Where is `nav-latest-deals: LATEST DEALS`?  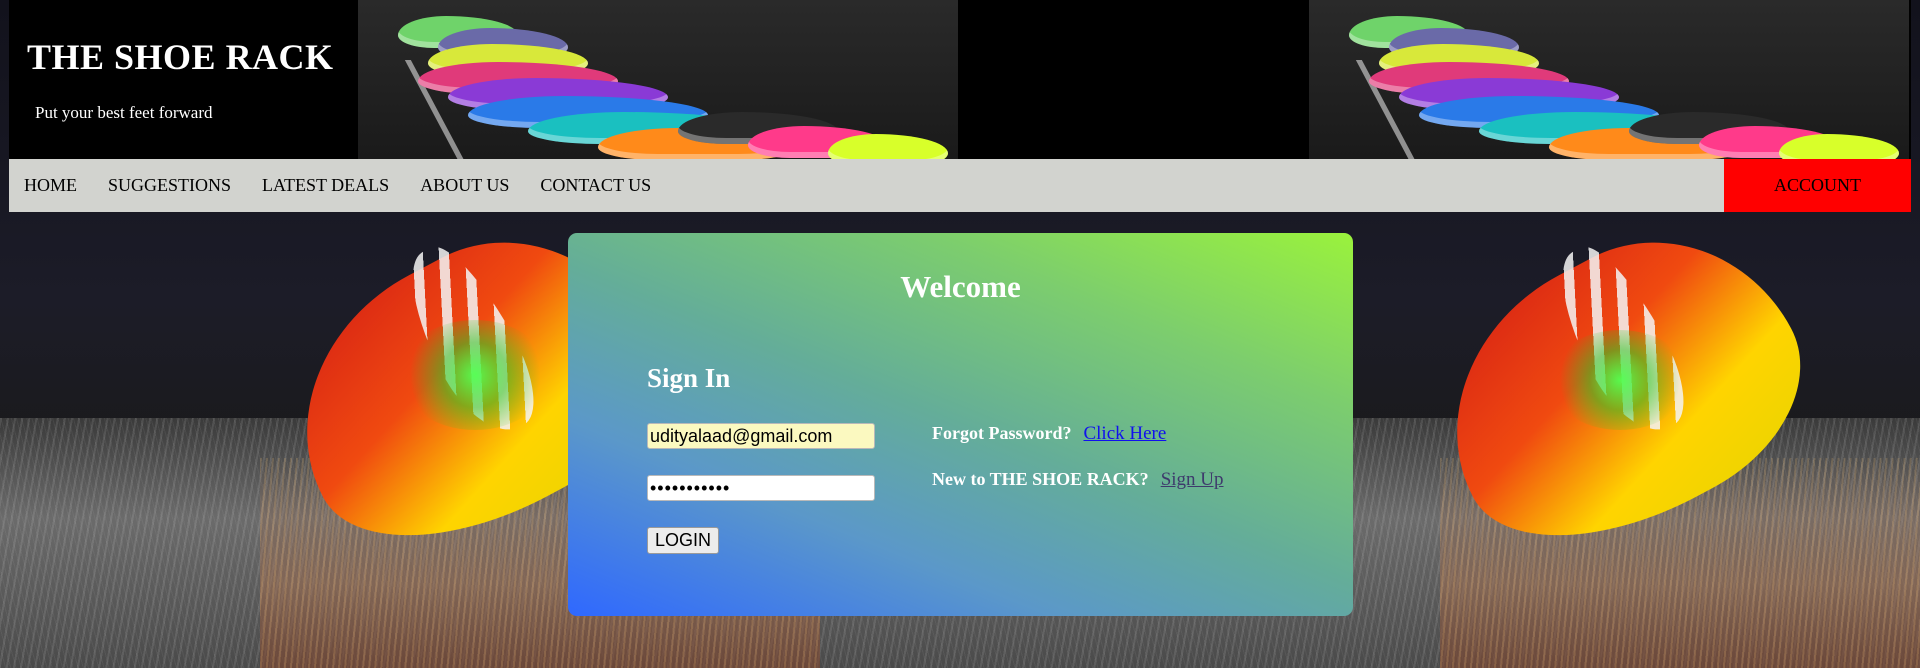 nav-latest-deals: LATEST DEALS is located at coordinates (326, 185).